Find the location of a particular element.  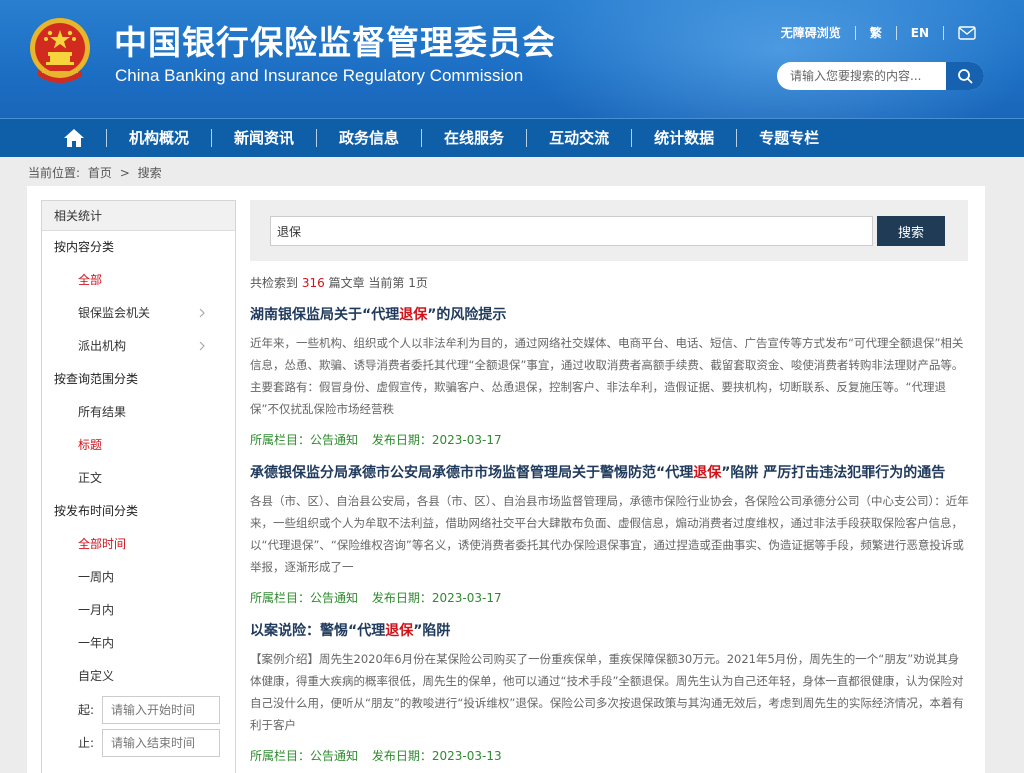

traditional-chinese-link: 繁 is located at coordinates (876, 32).